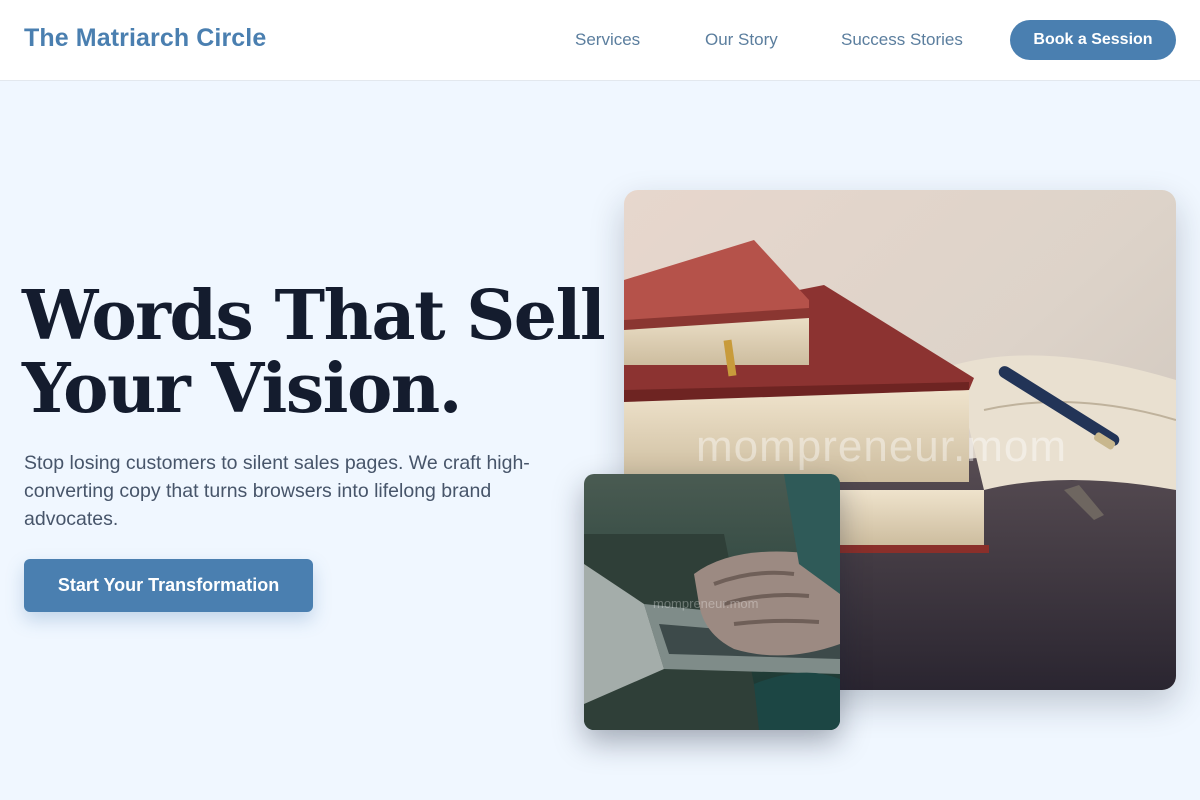 This screenshot has width=1200, height=800. What do you see at coordinates (882, 446) in the screenshot?
I see `main-photo-watermark: mompreneur.mom` at bounding box center [882, 446].